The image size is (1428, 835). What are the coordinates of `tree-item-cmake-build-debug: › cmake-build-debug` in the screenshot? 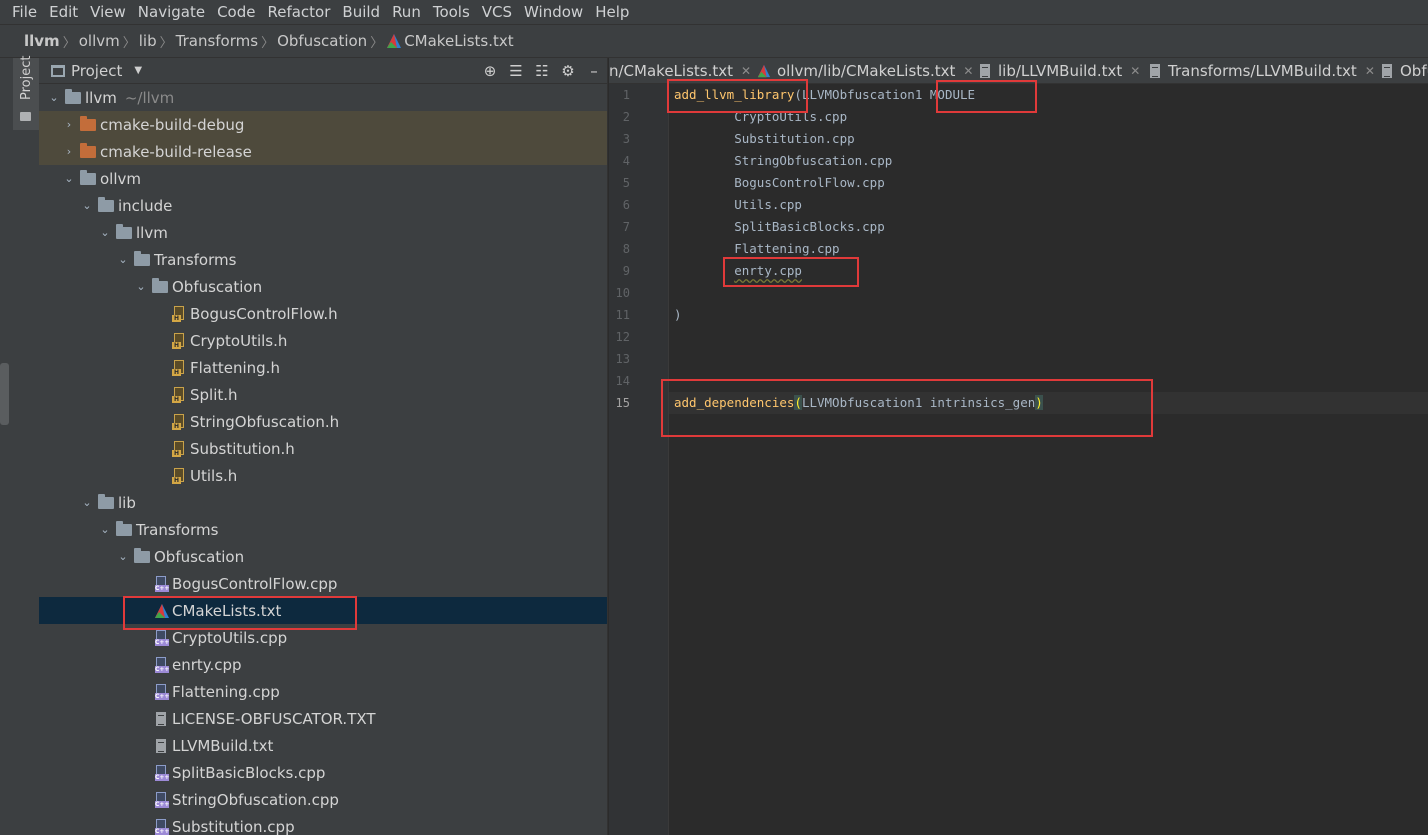 It's located at (323, 124).